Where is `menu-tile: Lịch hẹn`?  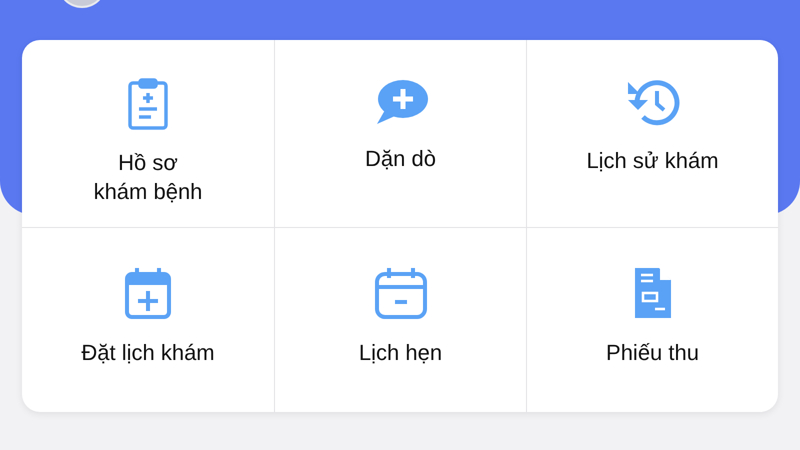 menu-tile: Lịch hẹn is located at coordinates (400, 319).